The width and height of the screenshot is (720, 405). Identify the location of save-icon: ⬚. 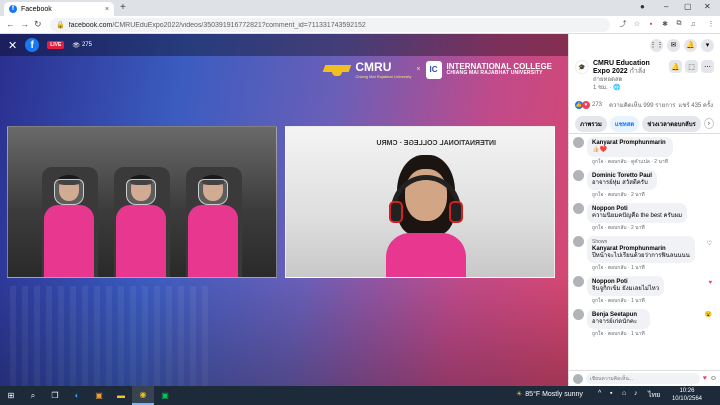
(691, 66).